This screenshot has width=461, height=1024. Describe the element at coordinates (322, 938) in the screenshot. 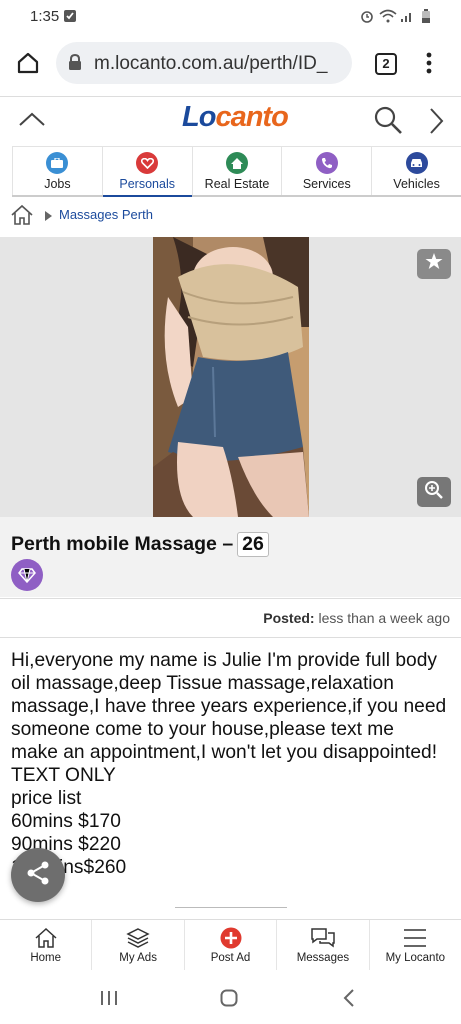

I see `chat-bubbles-icon` at that location.